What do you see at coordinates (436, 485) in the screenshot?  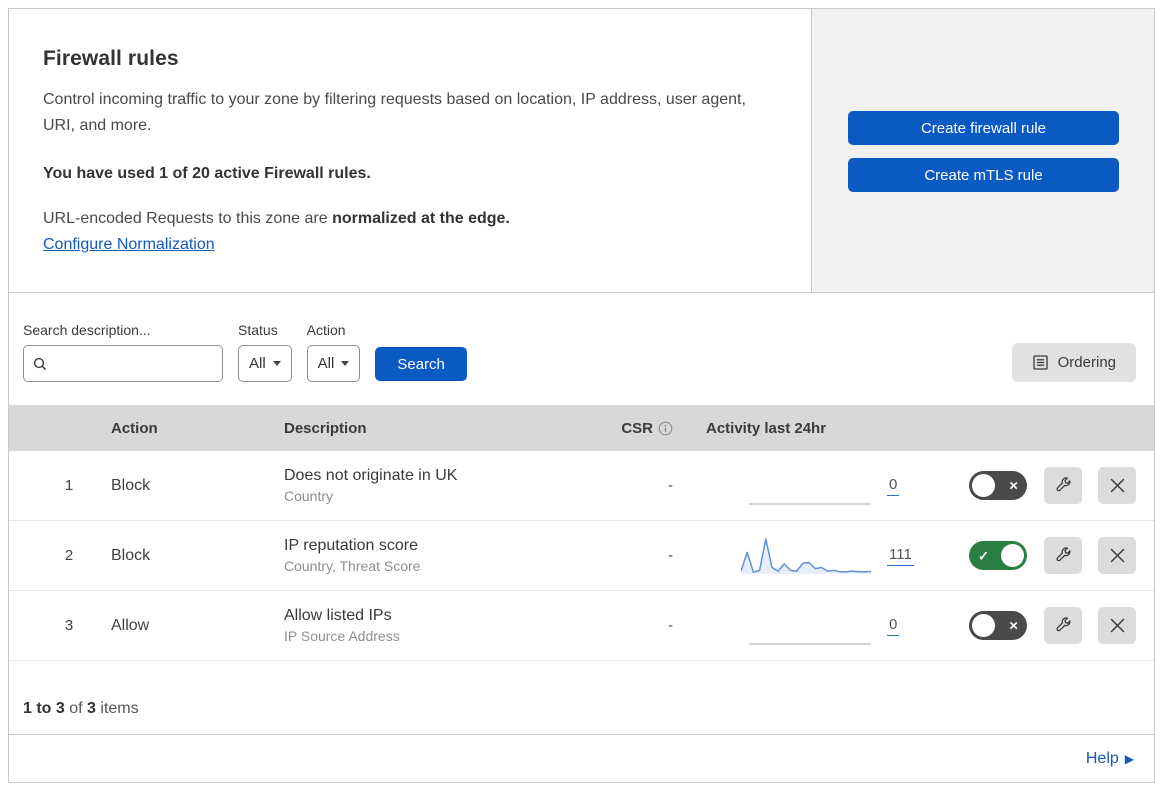 I see `rule-description-cell: Does not originate in UK Country` at bounding box center [436, 485].